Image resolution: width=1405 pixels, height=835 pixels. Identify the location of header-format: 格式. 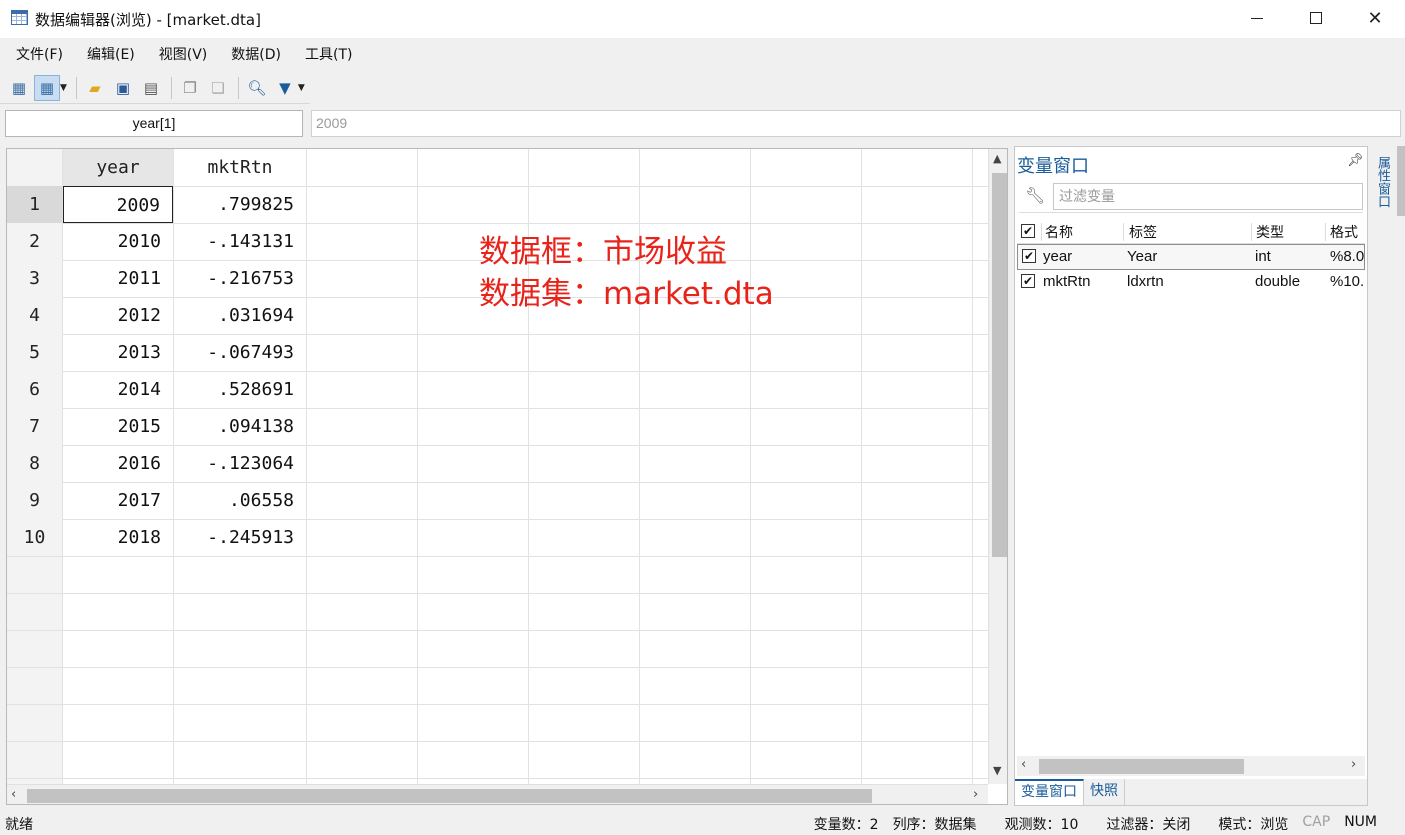
(1344, 232).